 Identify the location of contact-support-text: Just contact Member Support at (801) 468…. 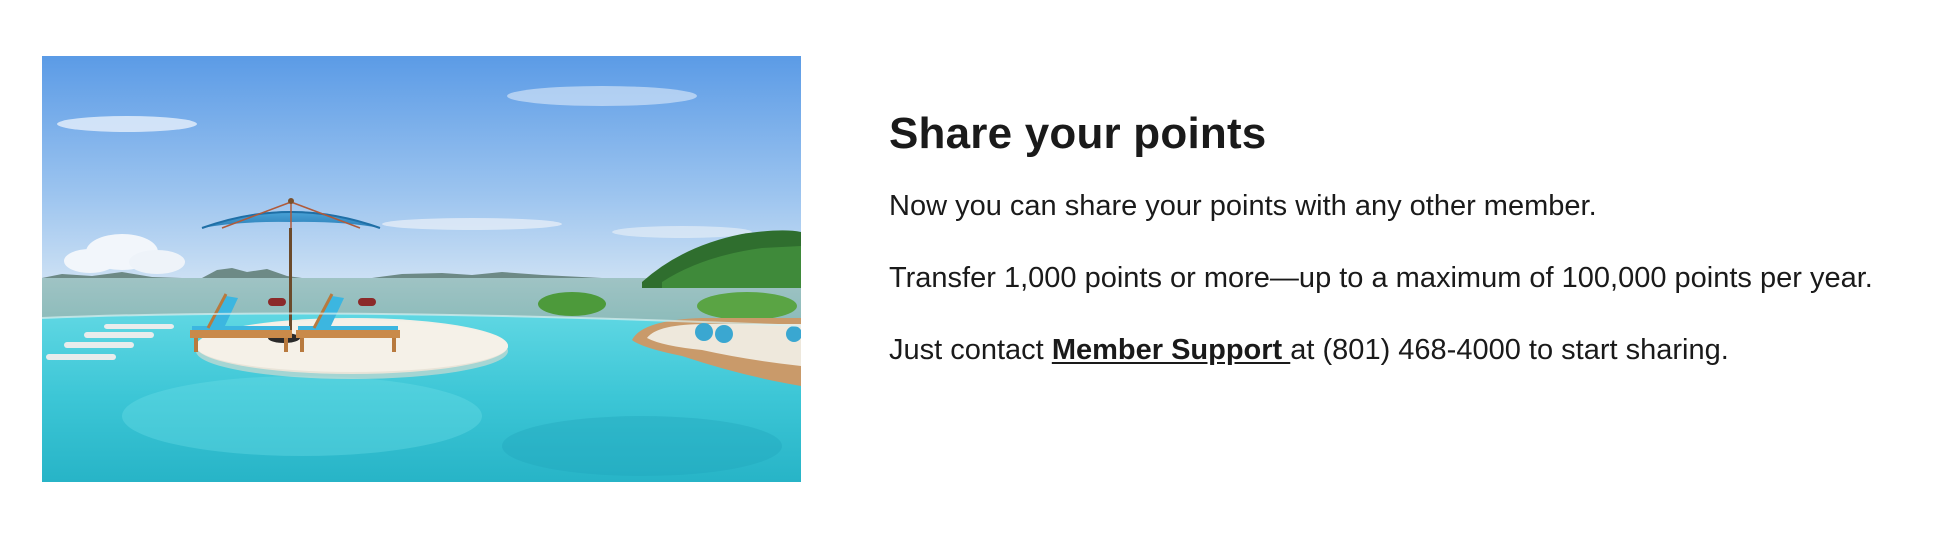
(1419, 350).